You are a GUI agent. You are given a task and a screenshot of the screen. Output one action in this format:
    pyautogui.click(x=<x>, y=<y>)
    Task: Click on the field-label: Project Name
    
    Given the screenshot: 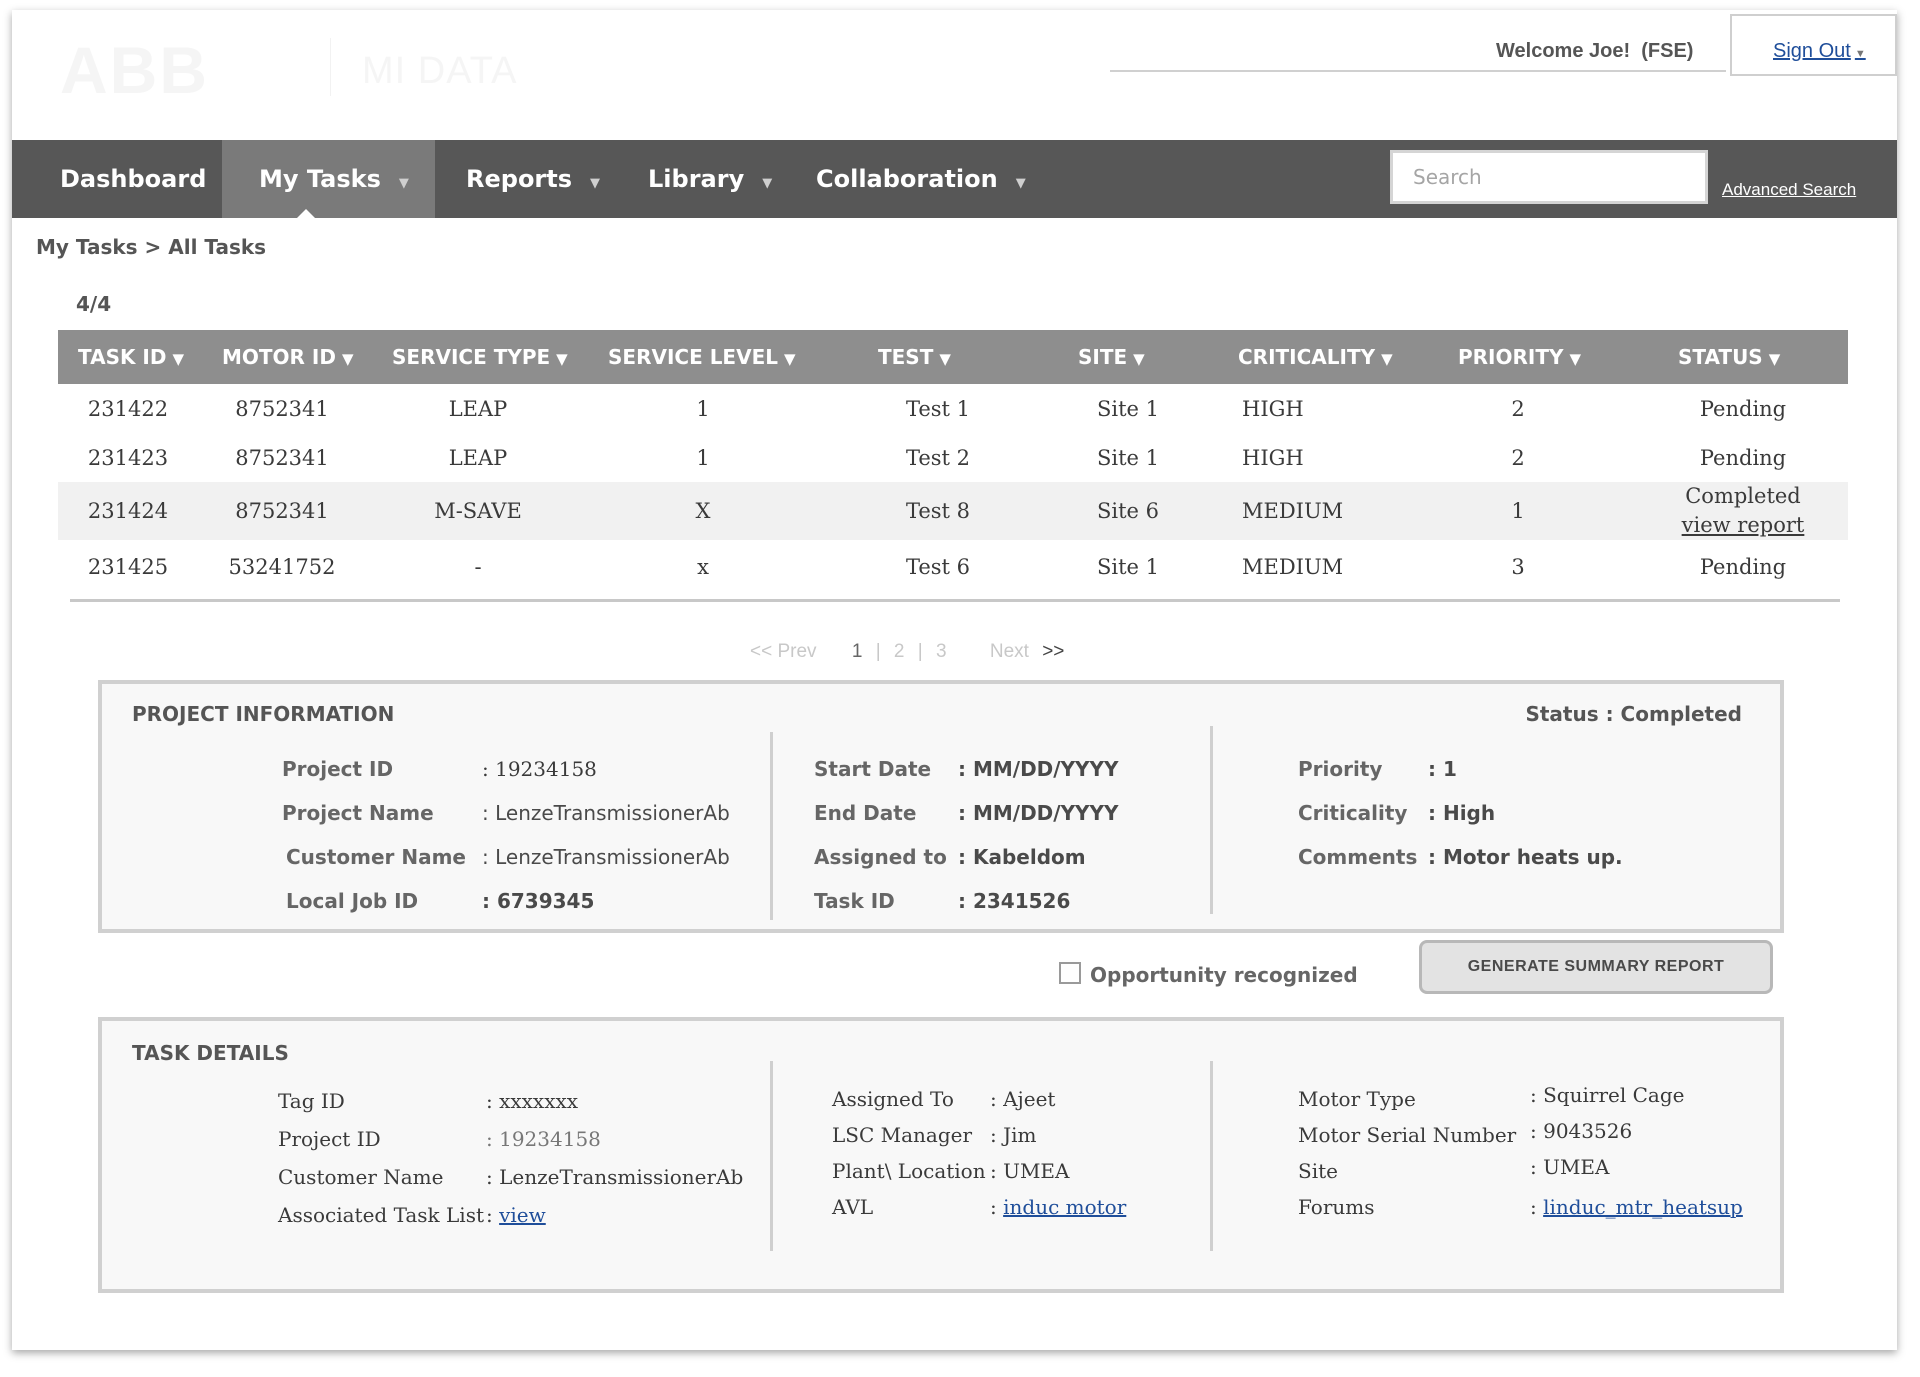 What is the action you would take?
    pyautogui.click(x=358, y=813)
    